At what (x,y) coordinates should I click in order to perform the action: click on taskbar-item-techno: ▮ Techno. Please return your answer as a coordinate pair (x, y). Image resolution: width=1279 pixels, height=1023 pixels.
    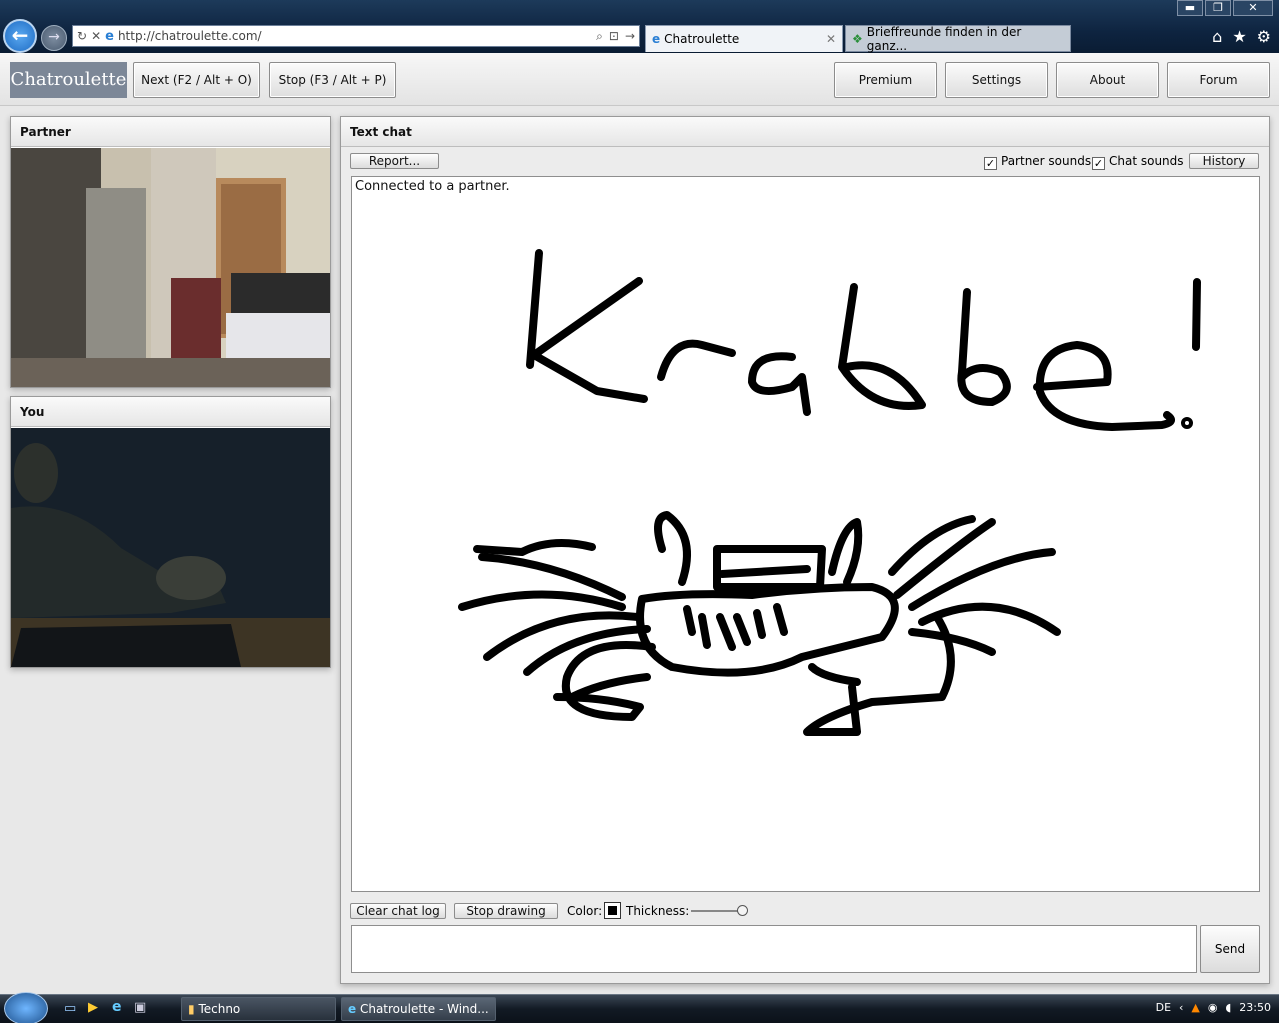
    Looking at the image, I should click on (258, 1009).